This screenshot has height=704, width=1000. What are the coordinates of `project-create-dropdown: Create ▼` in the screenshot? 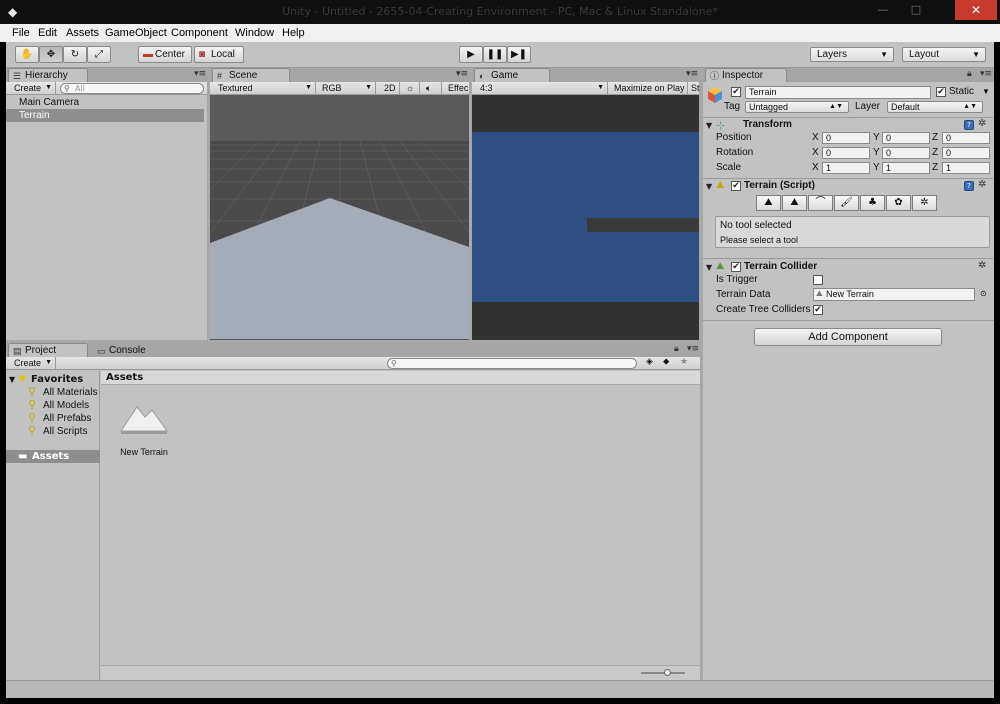 It's located at (33, 363).